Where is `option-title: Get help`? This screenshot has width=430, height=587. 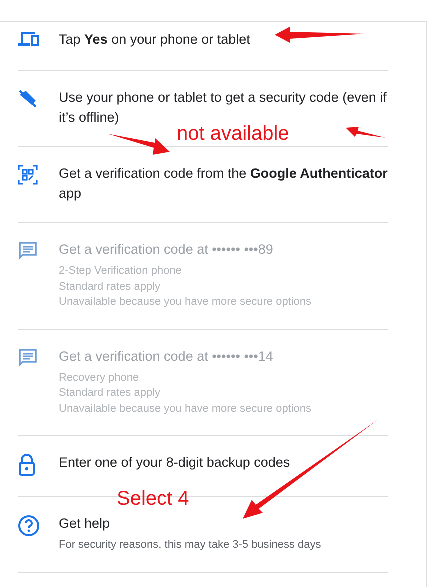
option-title: Get help is located at coordinates (190, 524).